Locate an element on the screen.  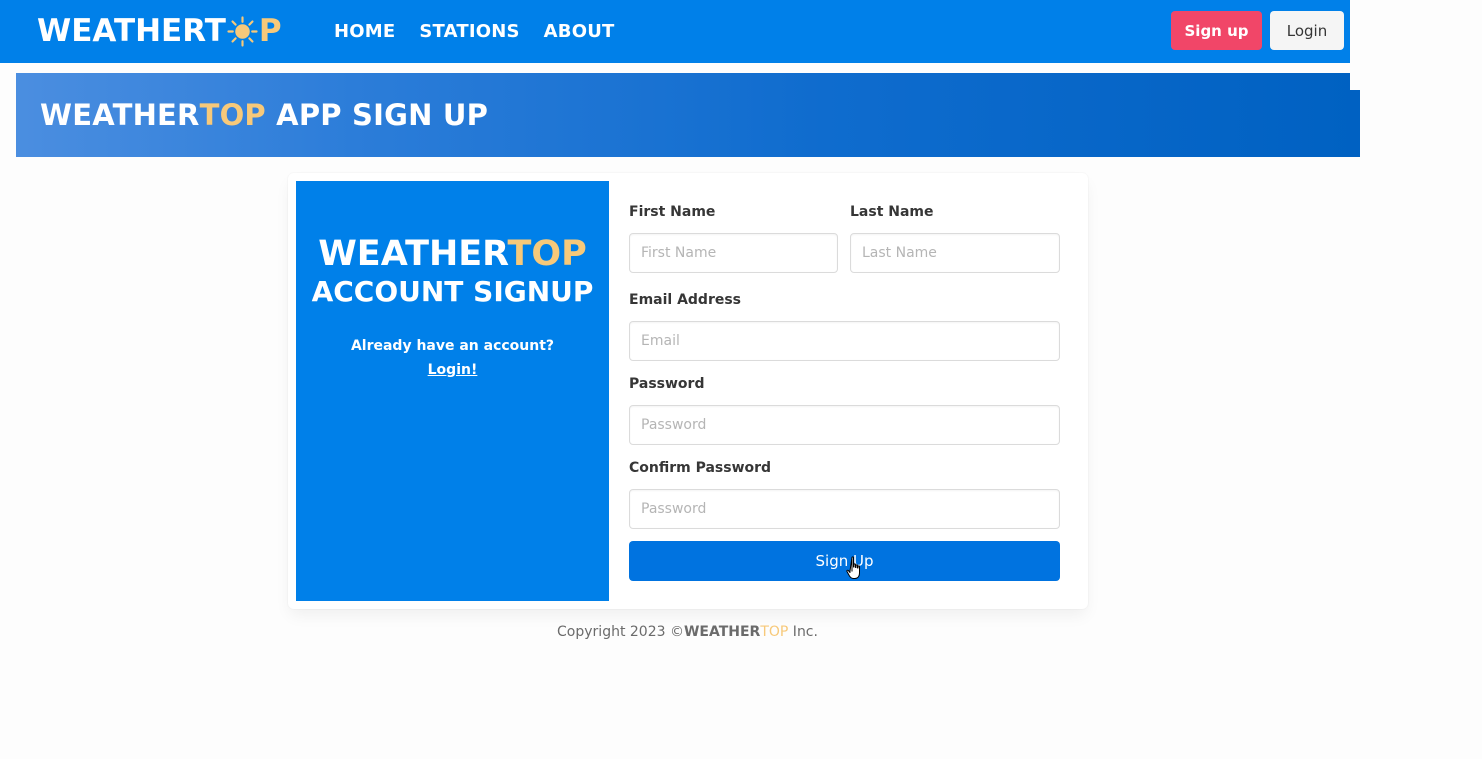
footer-brand: WEATHER is located at coordinates (722, 632).